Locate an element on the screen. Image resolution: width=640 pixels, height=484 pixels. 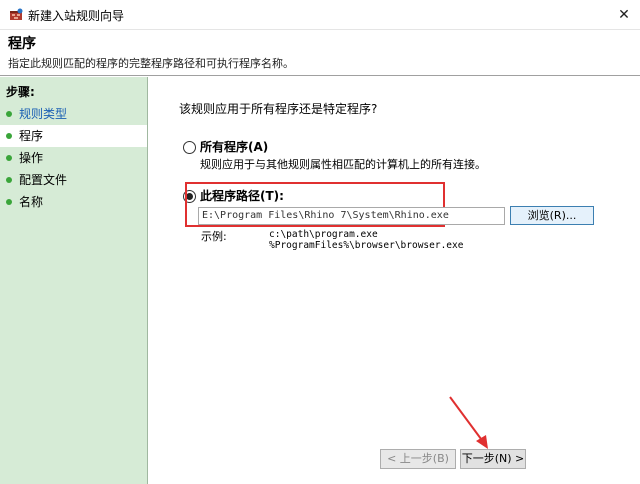
steps-title: 步骤: is located at coordinates (20, 92).